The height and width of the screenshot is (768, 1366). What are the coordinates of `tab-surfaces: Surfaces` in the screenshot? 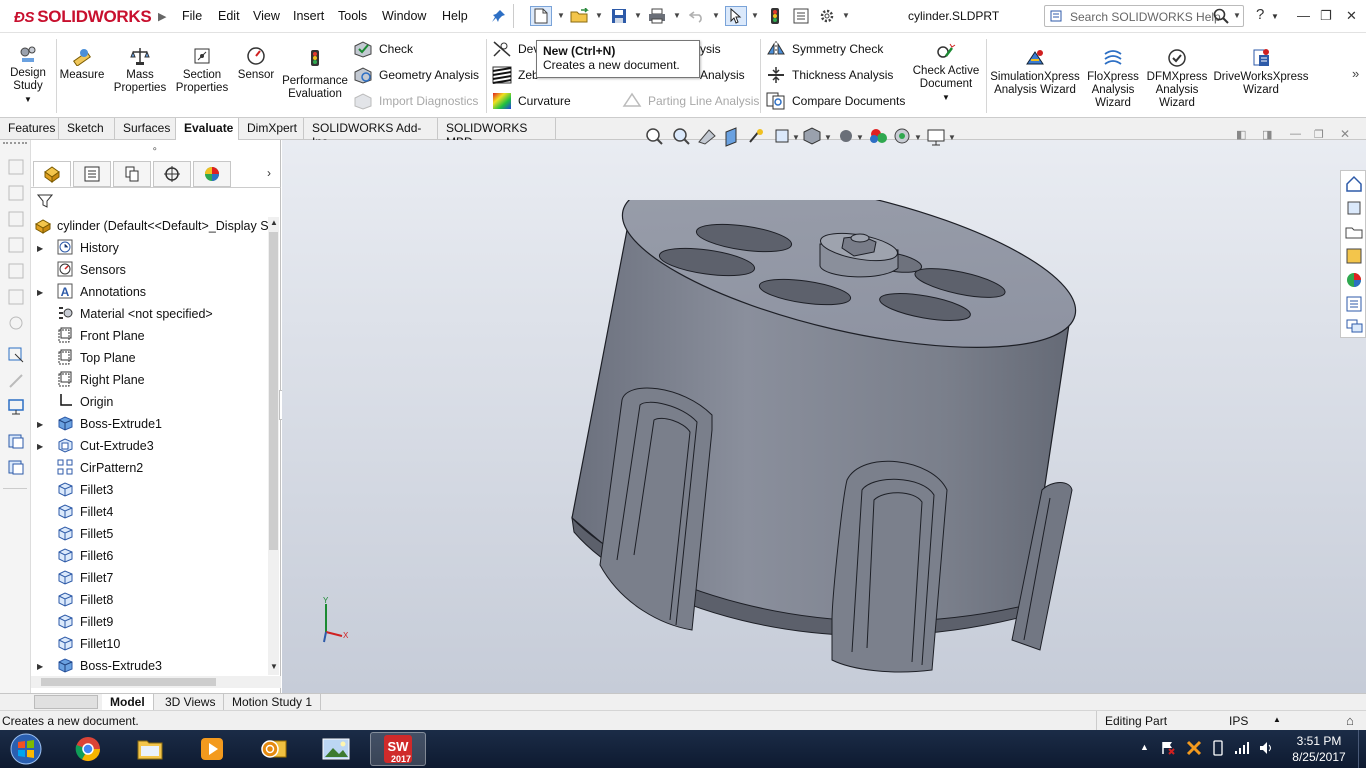 It's located at (145, 128).